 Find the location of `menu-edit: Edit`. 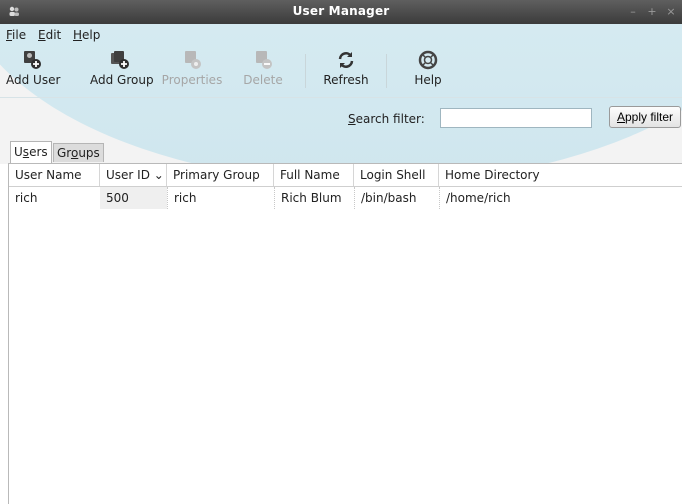

menu-edit: Edit is located at coordinates (49, 35).